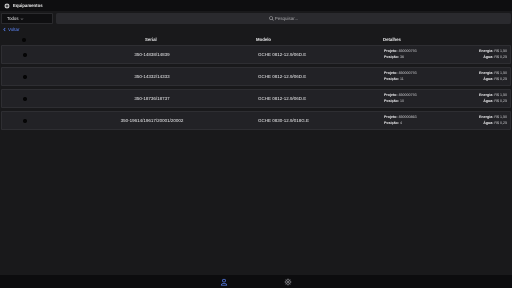 This screenshot has height=288, width=512. What do you see at coordinates (284, 120) in the screenshot?
I see `model-cell: GCHE 0830-12.9/018G.E` at bounding box center [284, 120].